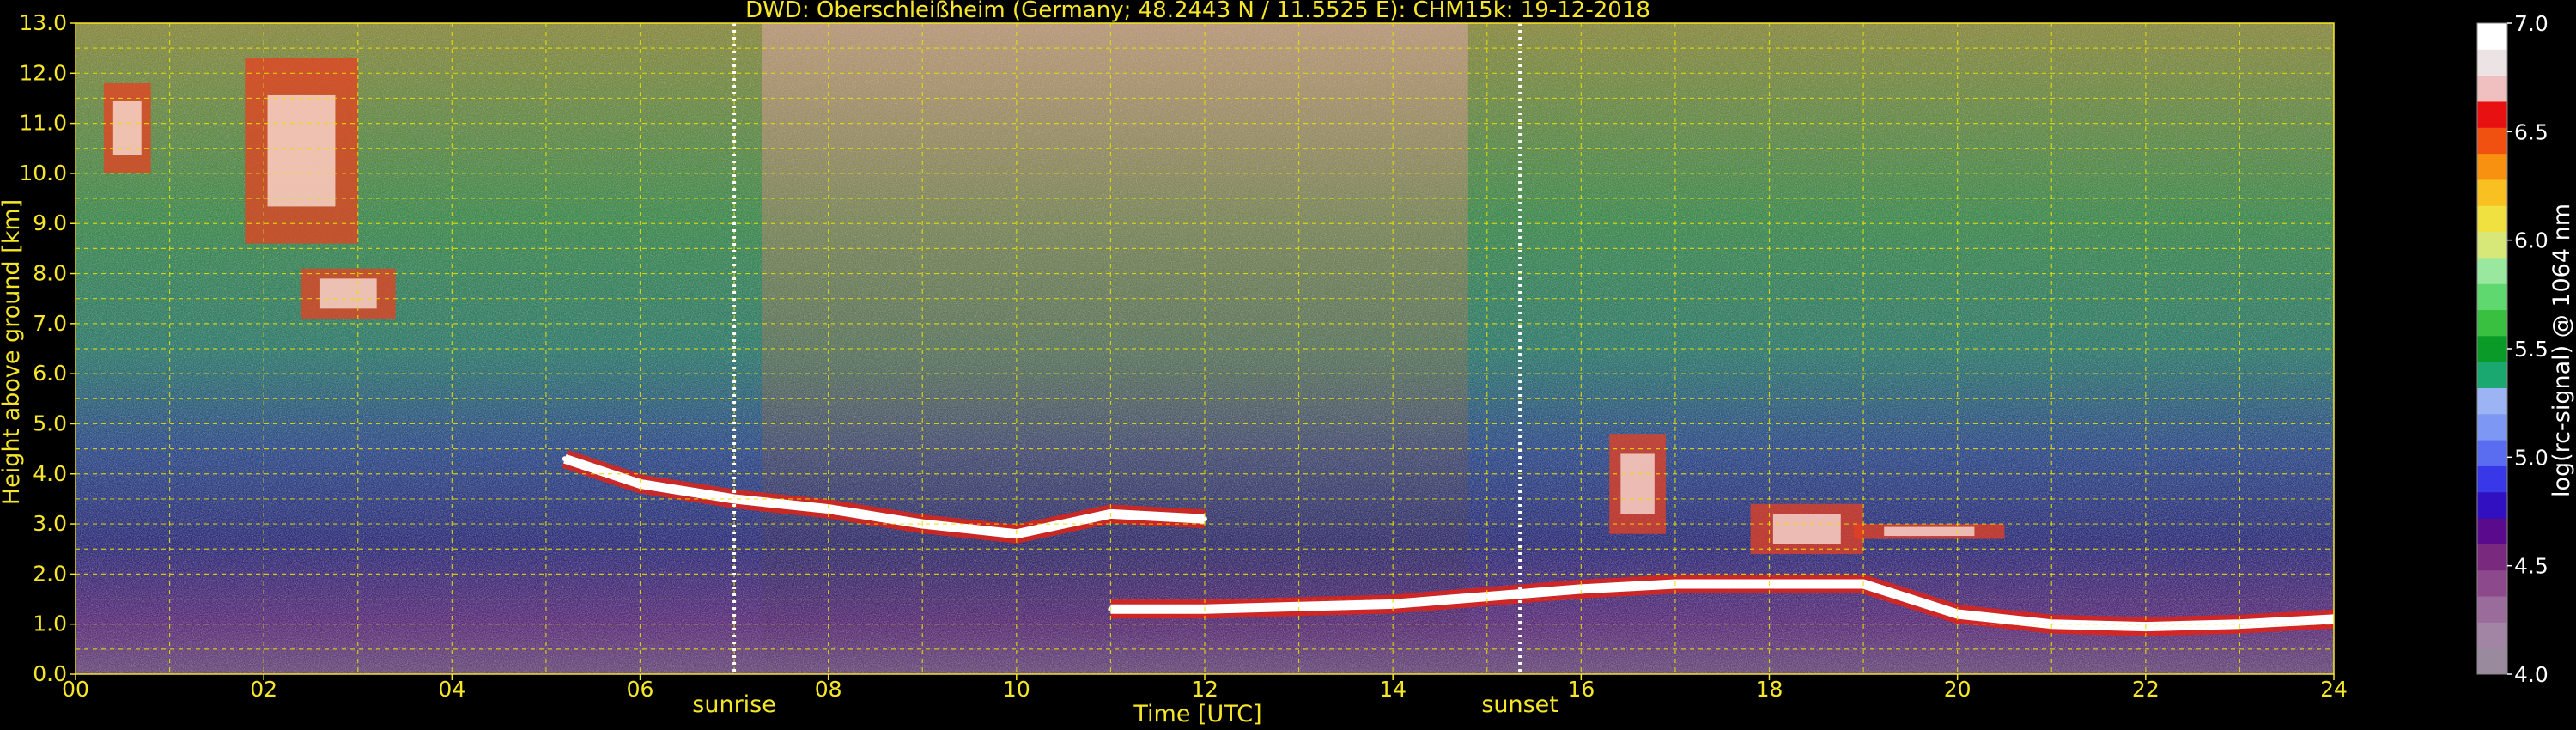  I want to click on colorbar-ticks: 4.0 4.5 5.0 5.5 6.0 6.5 7.0, so click(2528, 349).